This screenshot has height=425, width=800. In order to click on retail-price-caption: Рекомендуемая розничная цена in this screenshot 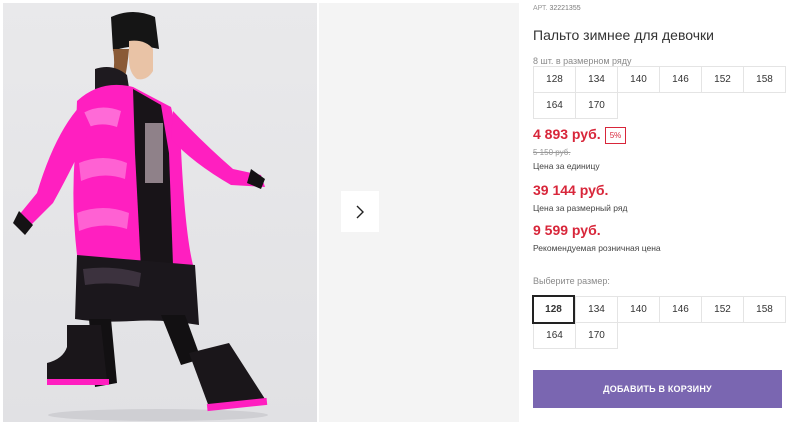, I will do `click(597, 248)`.